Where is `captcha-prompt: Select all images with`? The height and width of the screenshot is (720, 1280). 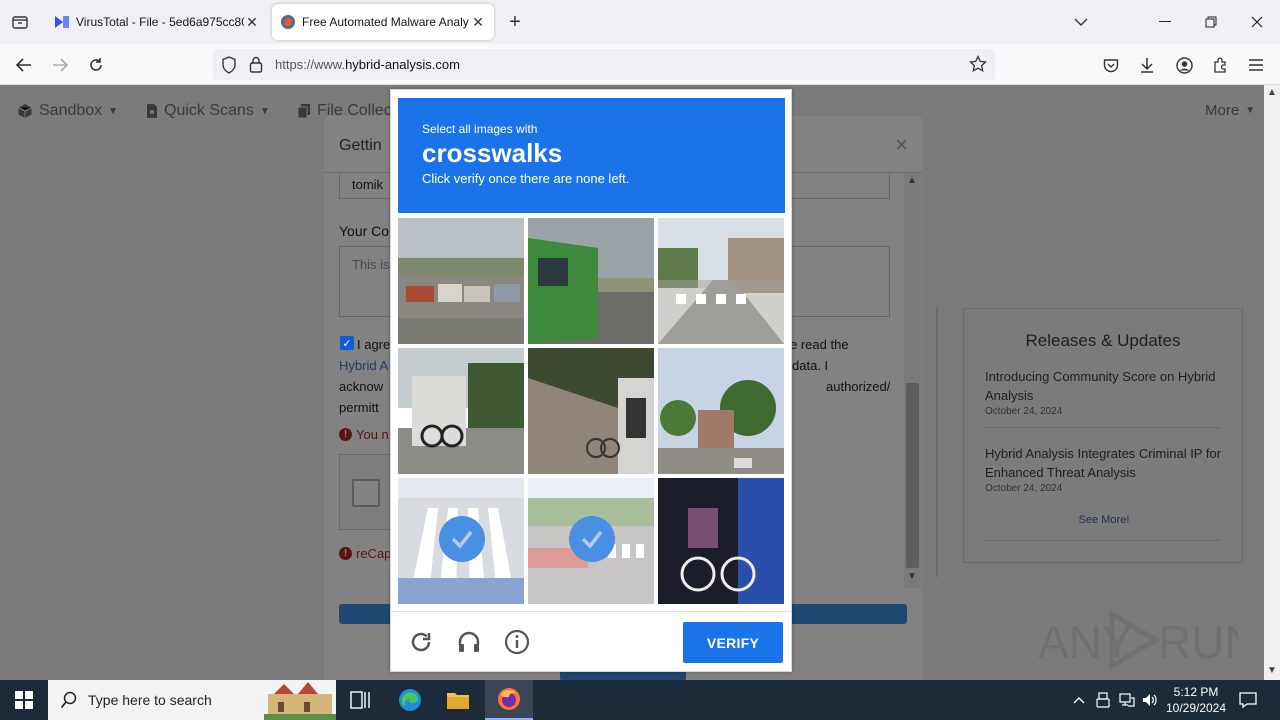 captcha-prompt: Select all images with is located at coordinates (480, 129).